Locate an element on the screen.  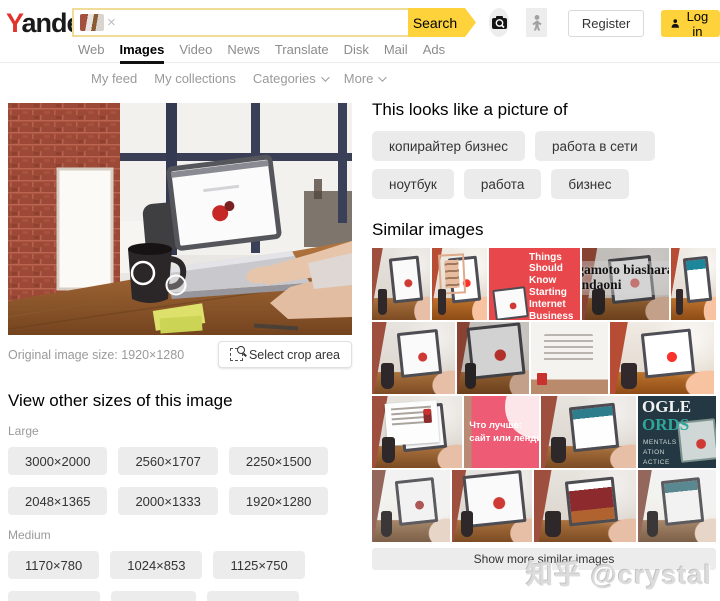
looks-like-title: This looks like a picture of is located at coordinates (470, 109).